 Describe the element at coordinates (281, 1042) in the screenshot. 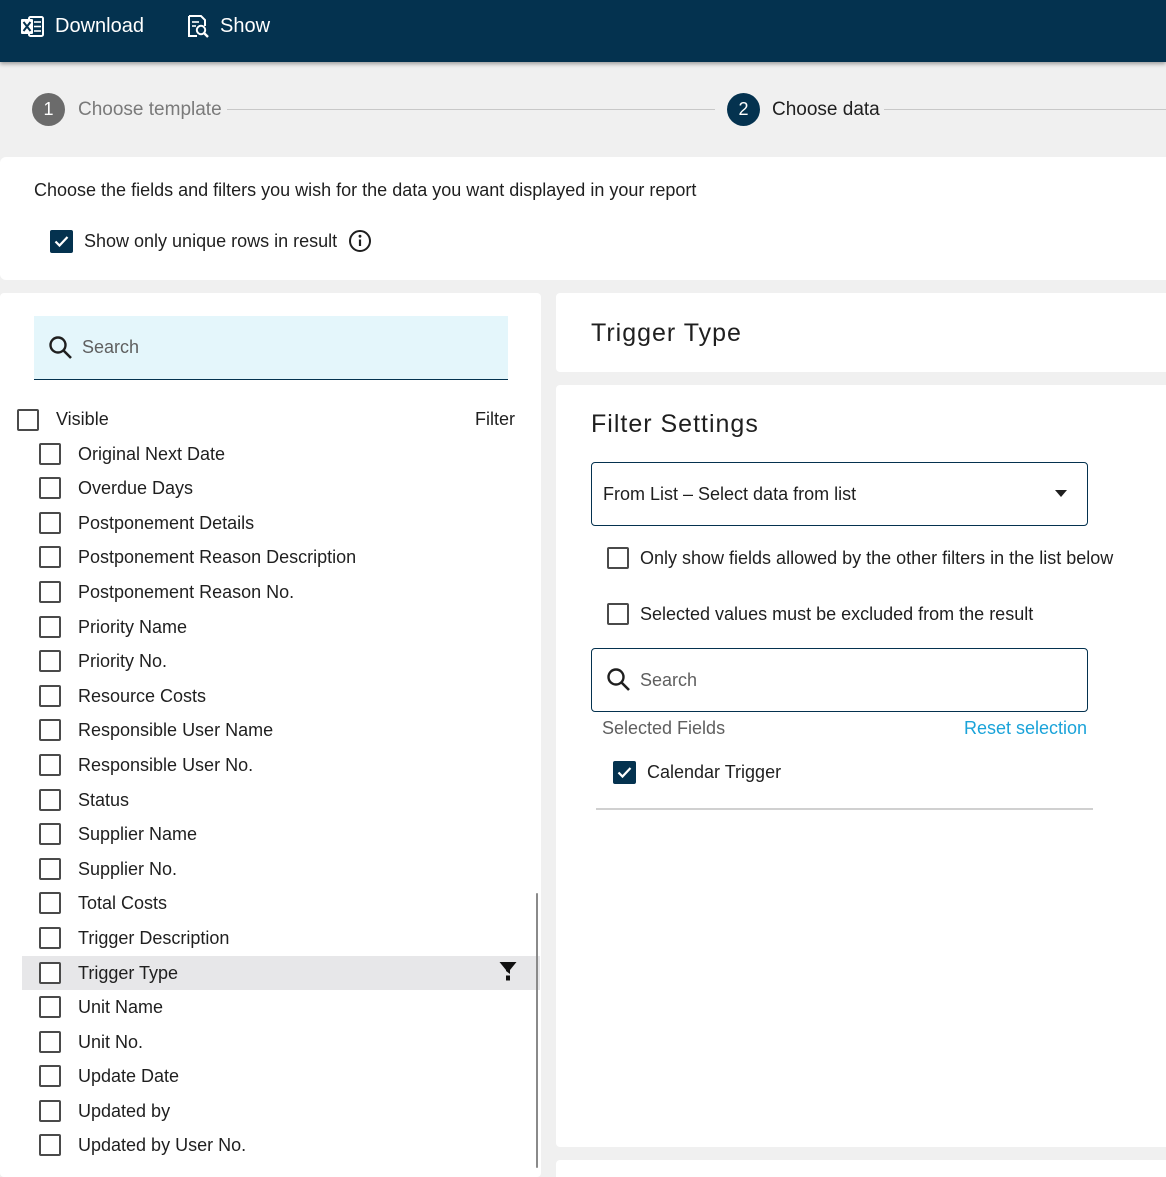

I see `field-list-item: Unit No.` at that location.